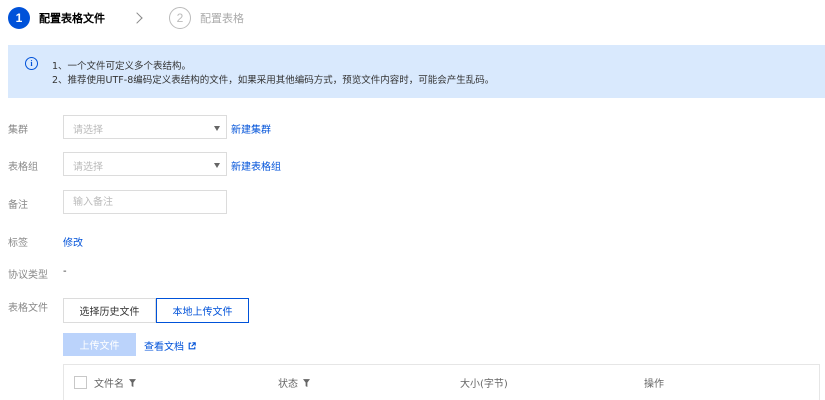 Image resolution: width=825 pixels, height=400 pixels. I want to click on column-status: 状态, so click(294, 382).